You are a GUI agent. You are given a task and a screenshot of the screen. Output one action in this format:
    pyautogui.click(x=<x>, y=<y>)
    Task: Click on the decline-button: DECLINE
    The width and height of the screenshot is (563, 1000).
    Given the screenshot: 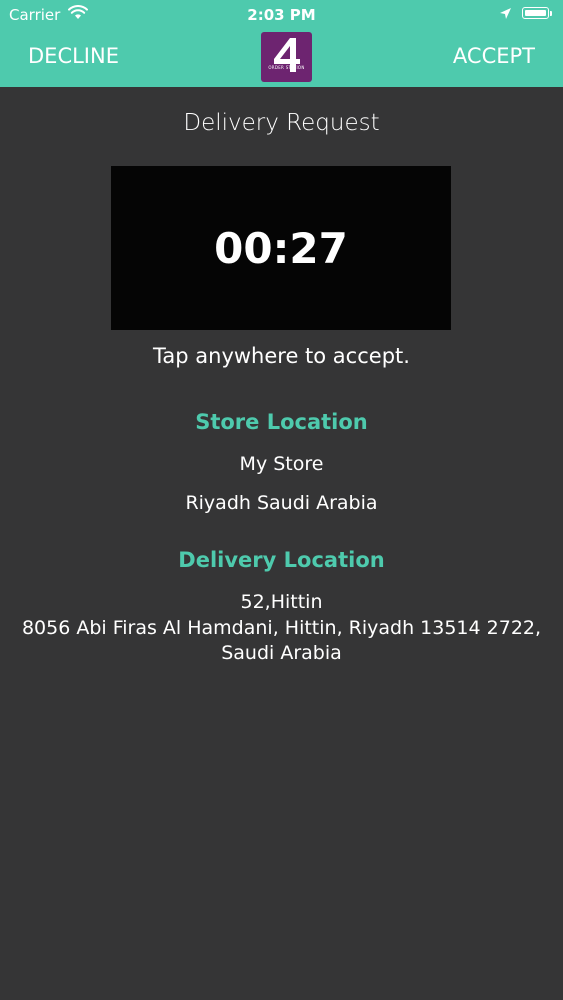 What is the action you would take?
    pyautogui.click(x=73, y=56)
    